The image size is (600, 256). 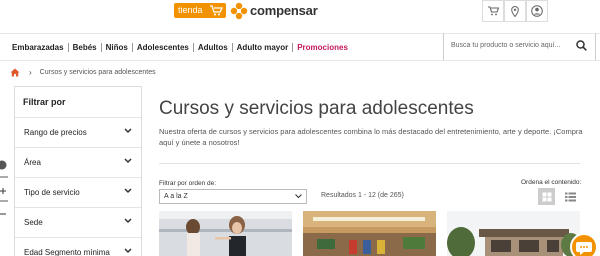 What do you see at coordinates (44, 102) in the screenshot?
I see `sidebar-title: Filtrar por` at bounding box center [44, 102].